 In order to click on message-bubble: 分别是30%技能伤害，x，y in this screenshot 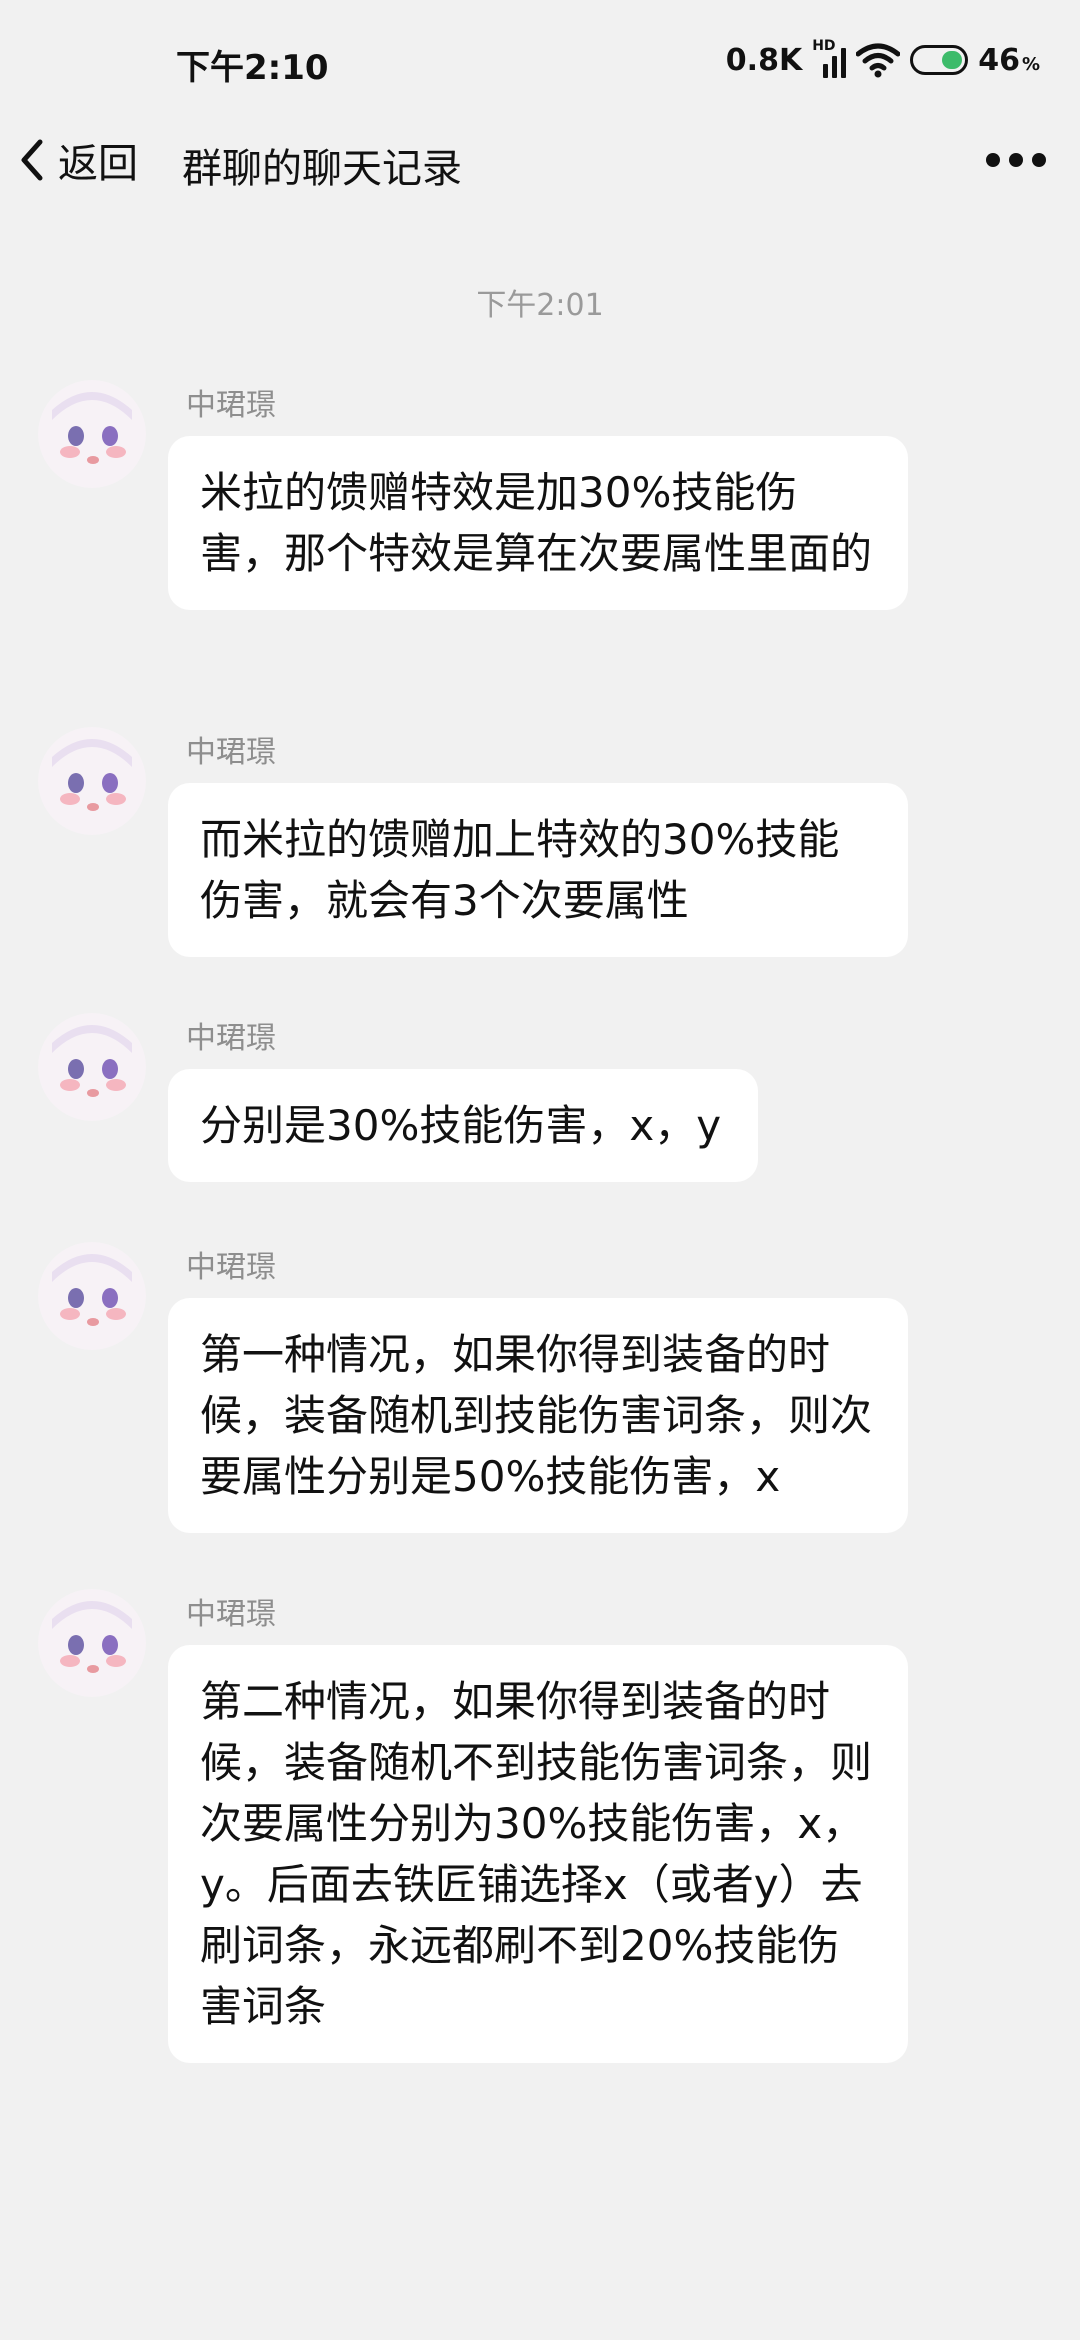, I will do `click(463, 1125)`.